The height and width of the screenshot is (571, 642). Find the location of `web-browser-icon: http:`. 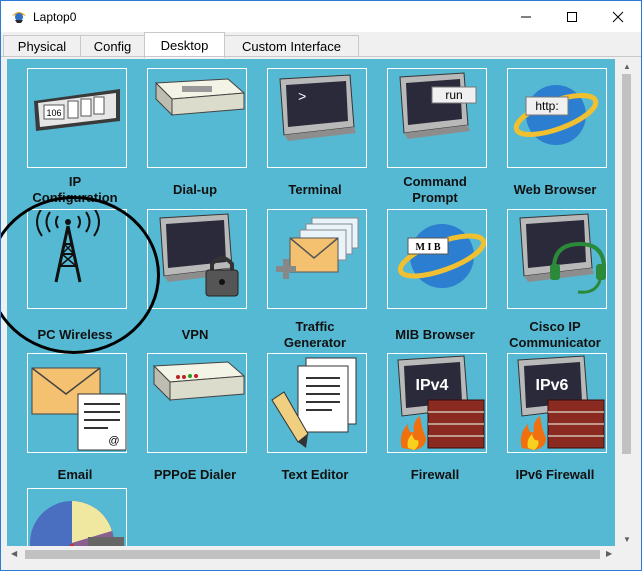

web-browser-icon: http: is located at coordinates (556, 115).